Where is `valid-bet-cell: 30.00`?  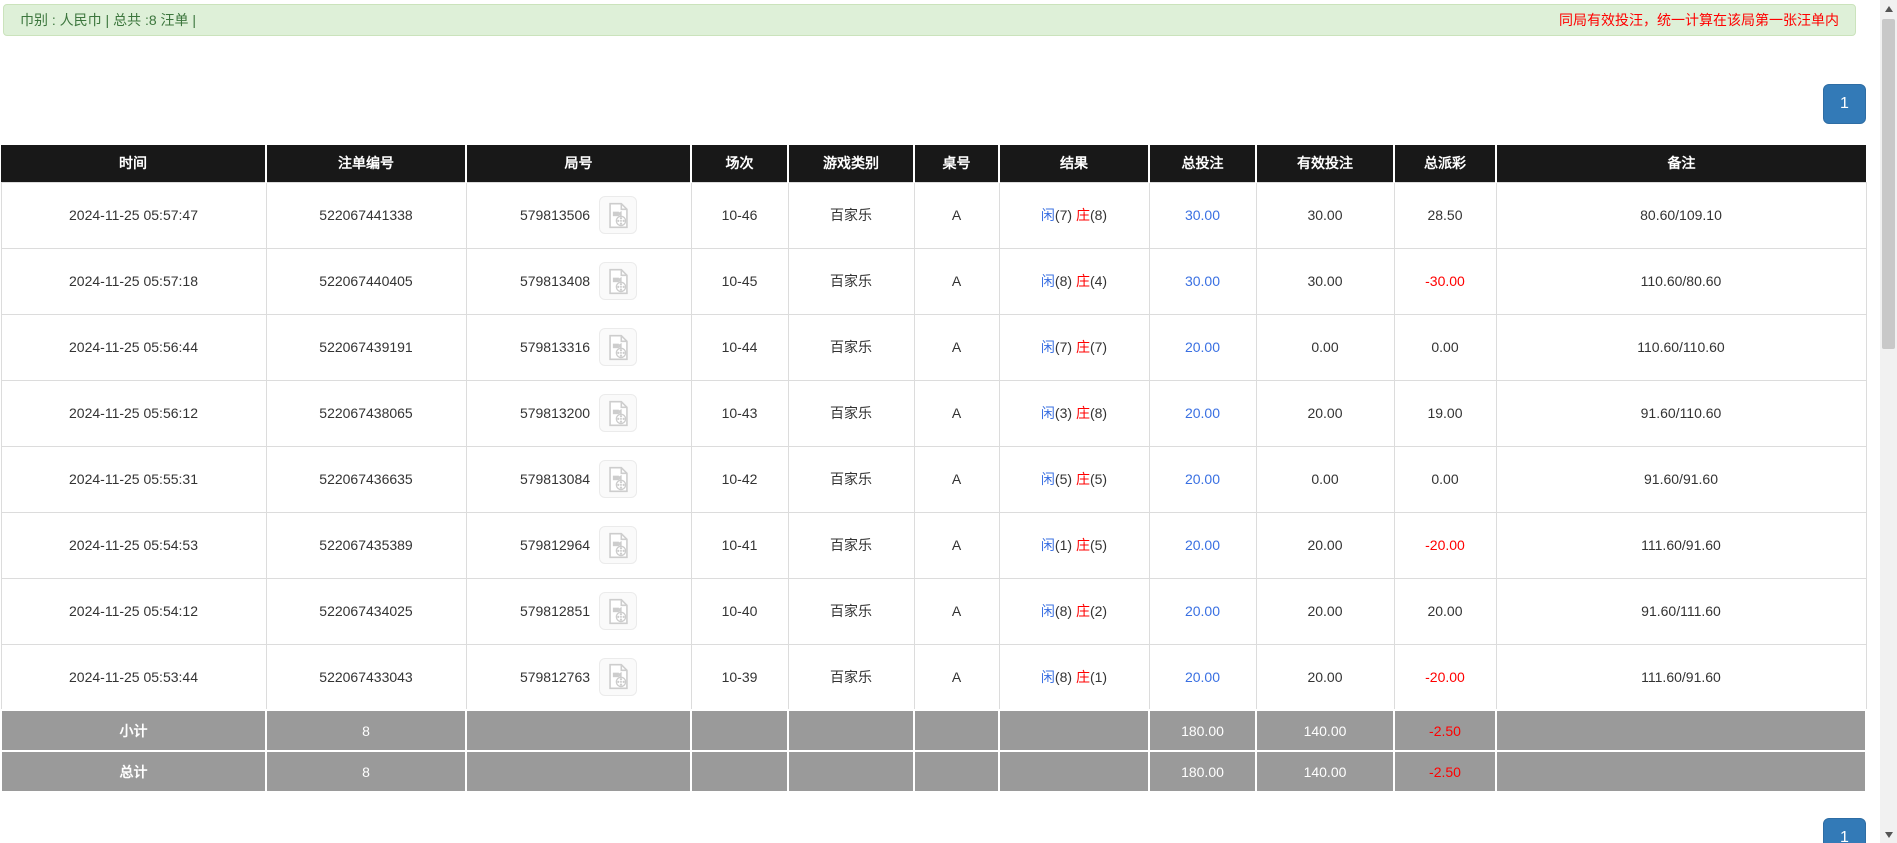
valid-bet-cell: 30.00 is located at coordinates (1325, 215).